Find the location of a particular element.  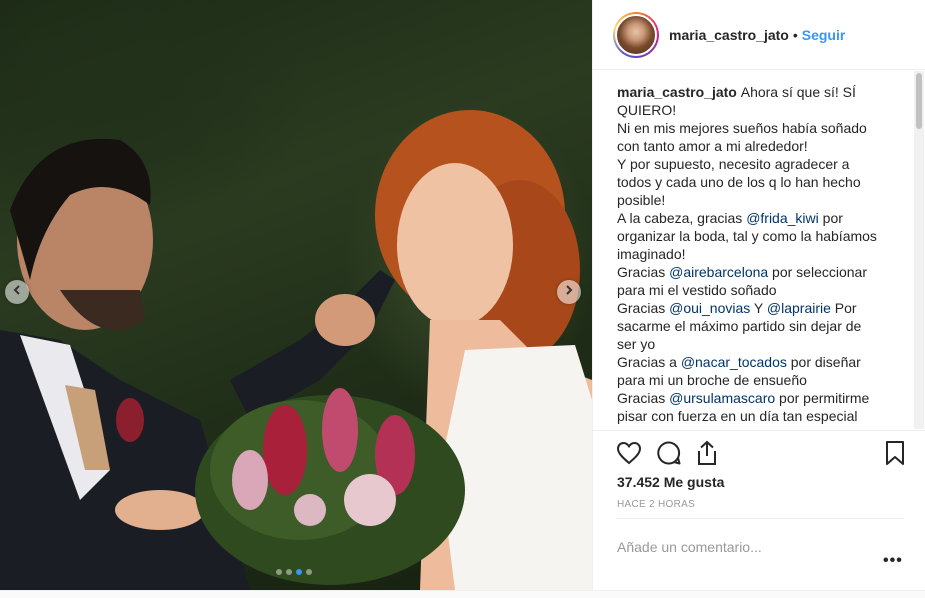

carousel-indicator is located at coordinates (294, 572).